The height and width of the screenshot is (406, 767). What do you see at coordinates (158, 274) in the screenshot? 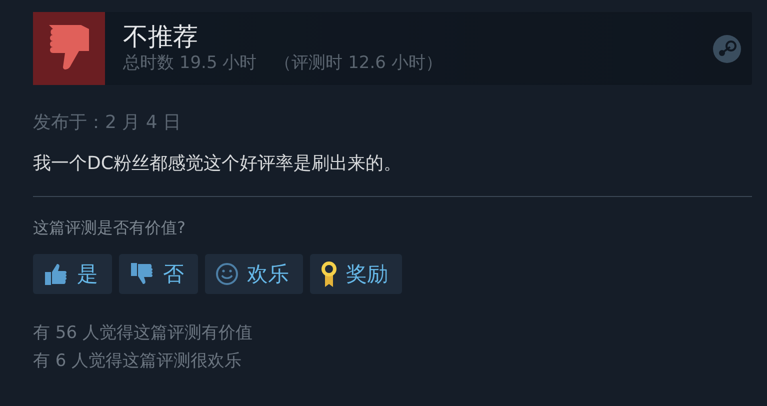
I see `no-button: 否` at bounding box center [158, 274].